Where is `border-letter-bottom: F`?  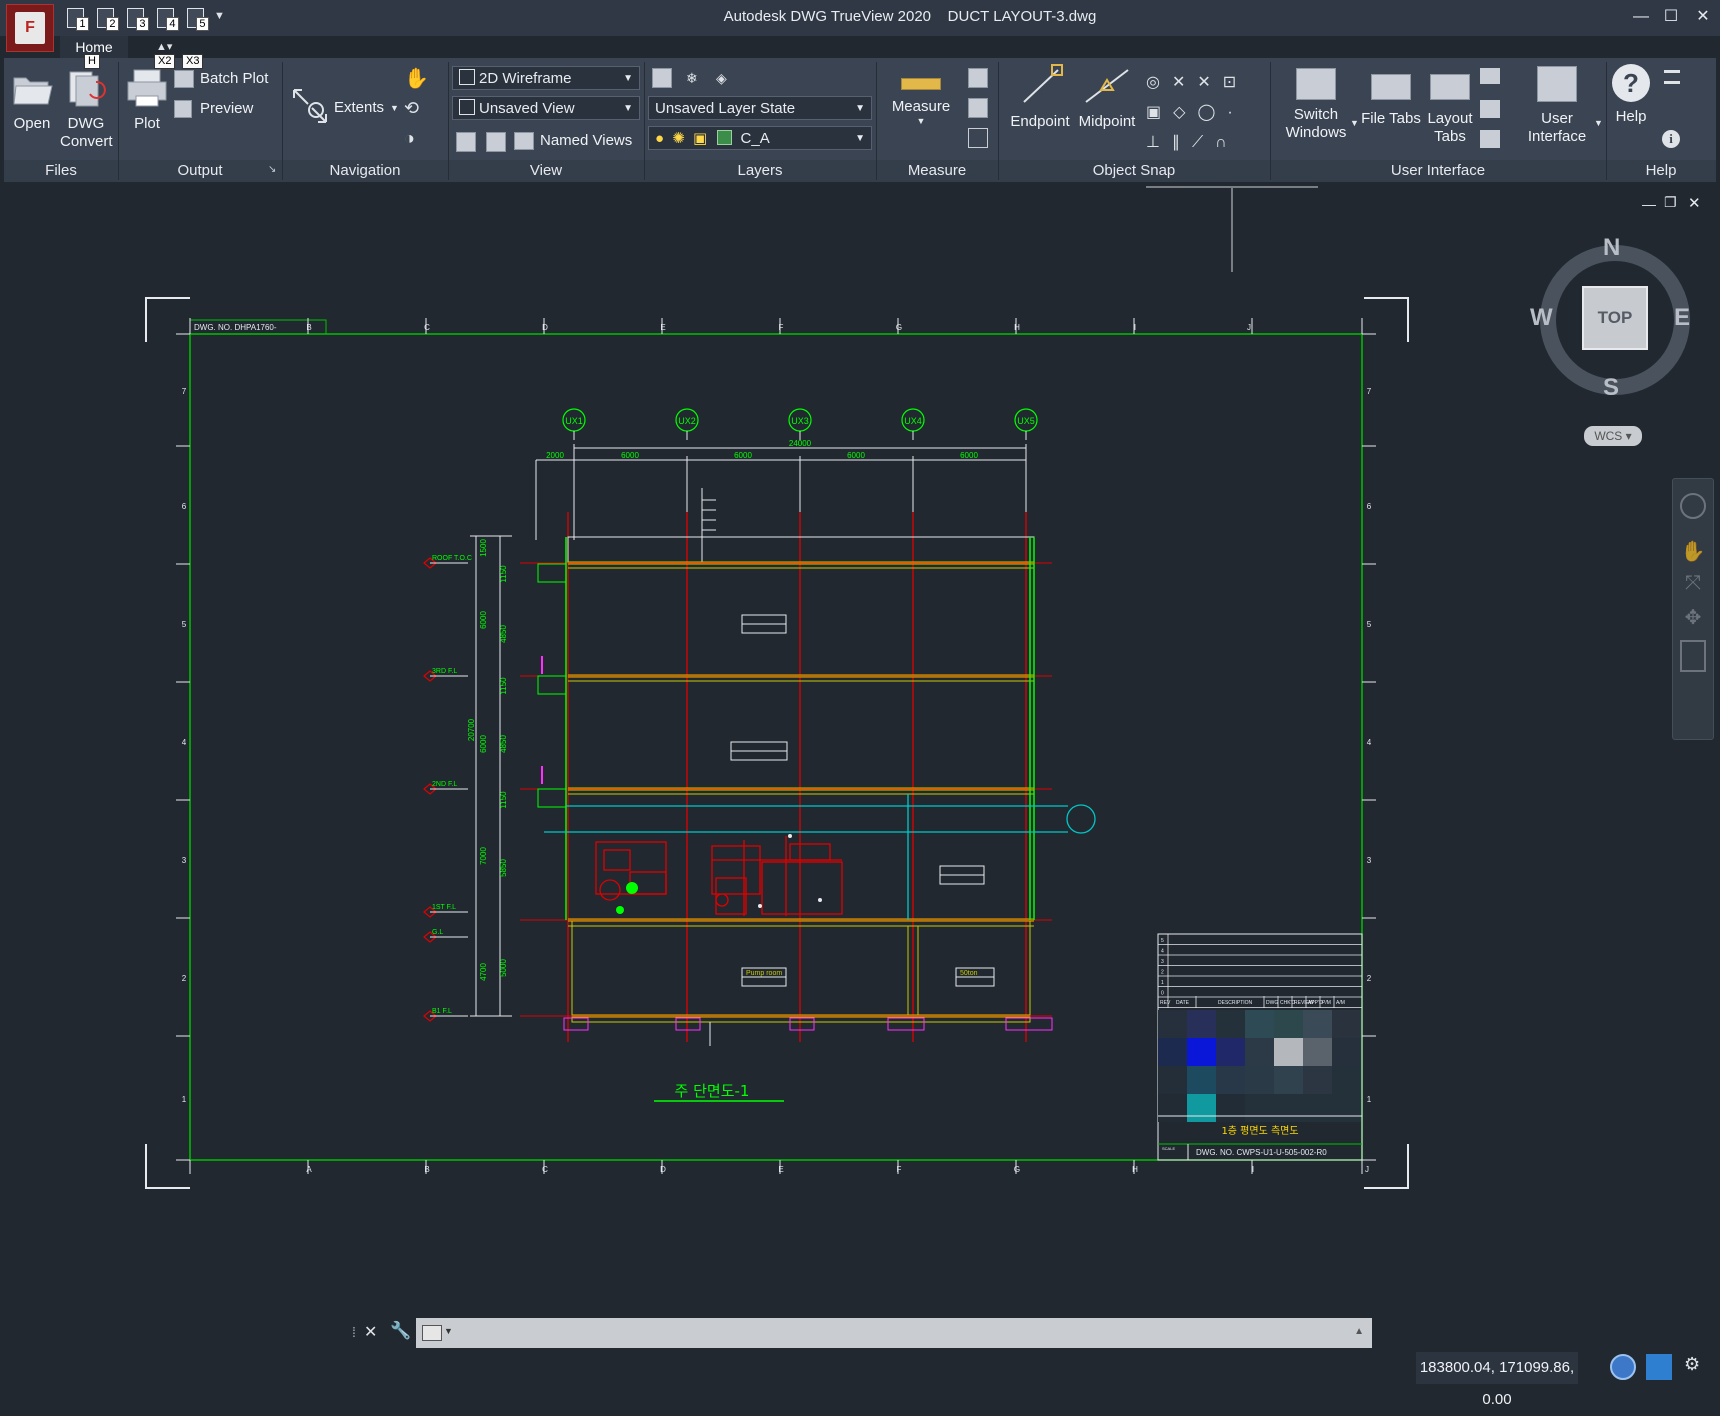 border-letter-bottom: F is located at coordinates (899, 1169).